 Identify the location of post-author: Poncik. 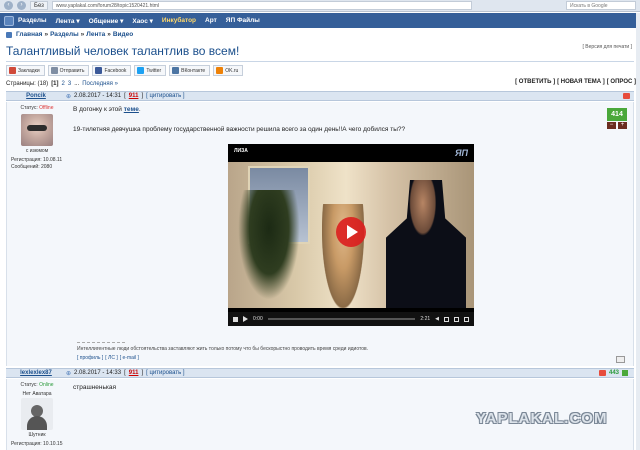
(36, 96).